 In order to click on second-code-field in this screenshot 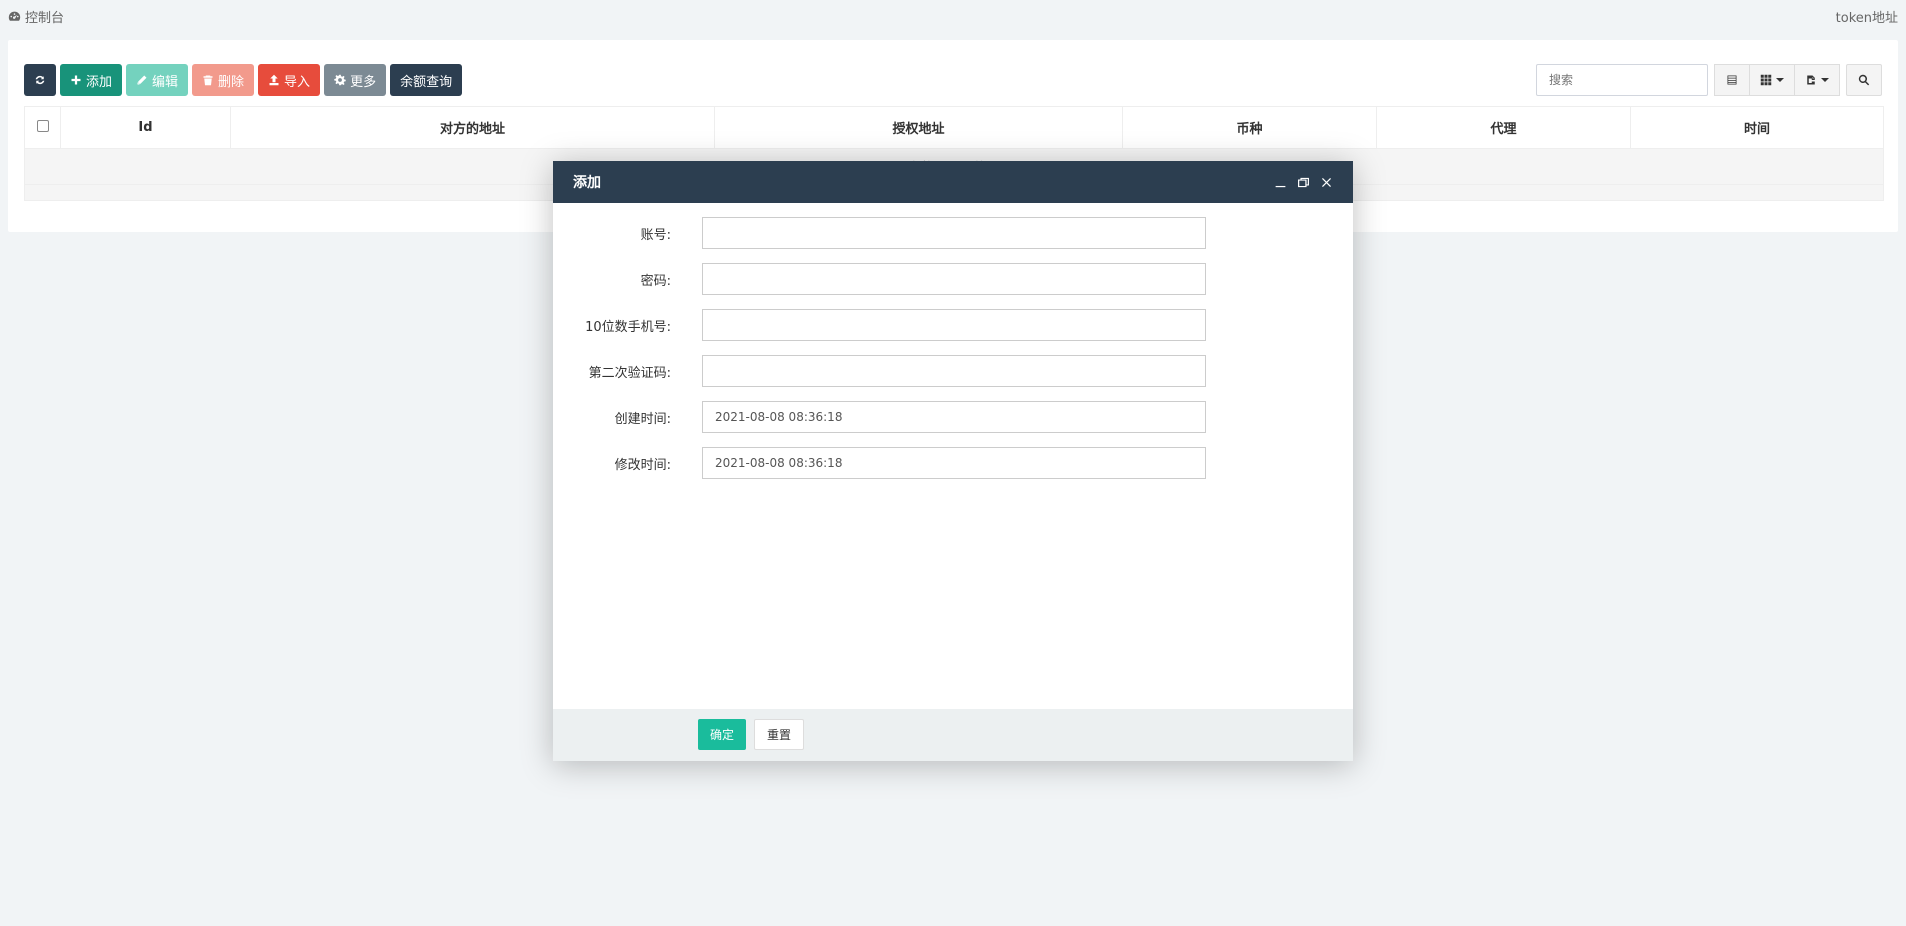, I will do `click(954, 371)`.